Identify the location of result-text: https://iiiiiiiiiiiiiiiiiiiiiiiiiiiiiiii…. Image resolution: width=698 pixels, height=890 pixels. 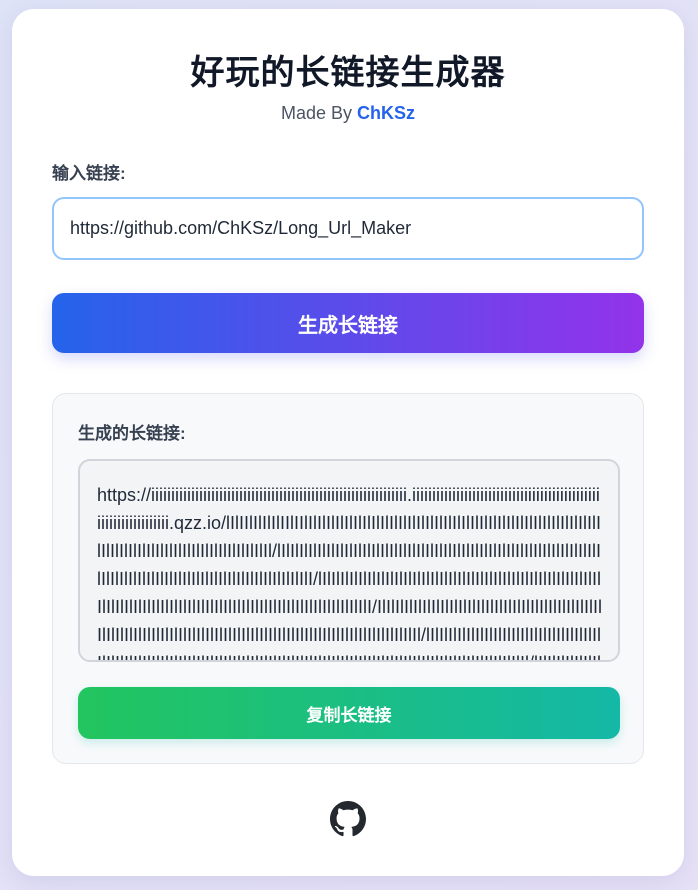
(350, 572).